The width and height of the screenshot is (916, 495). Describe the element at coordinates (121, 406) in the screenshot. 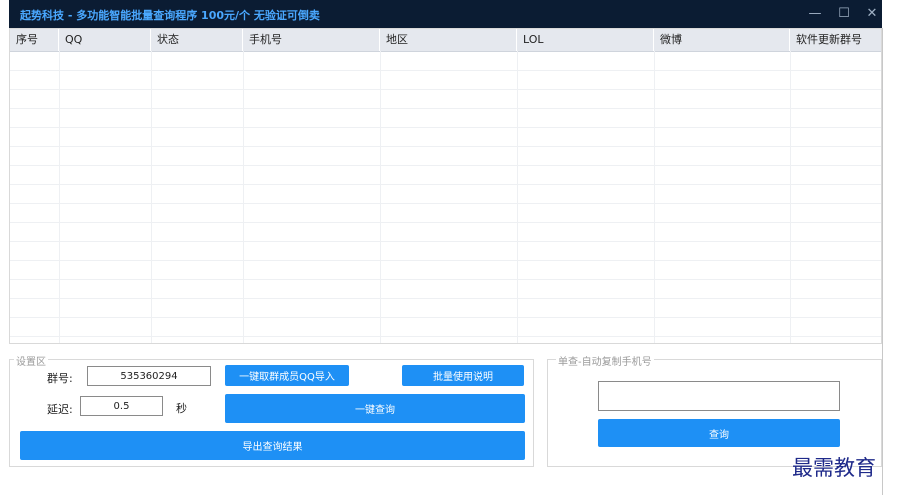

I see `delay-input` at that location.